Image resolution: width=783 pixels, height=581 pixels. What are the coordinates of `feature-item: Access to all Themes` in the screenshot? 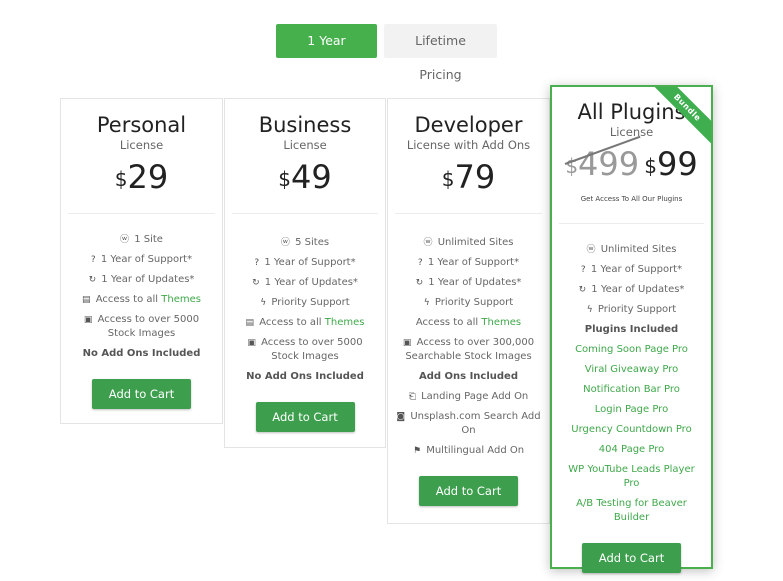 It's located at (468, 322).